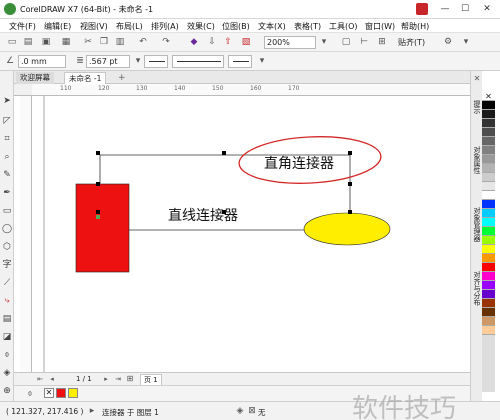  I want to click on menu-file: 文件(F), so click(22, 26).